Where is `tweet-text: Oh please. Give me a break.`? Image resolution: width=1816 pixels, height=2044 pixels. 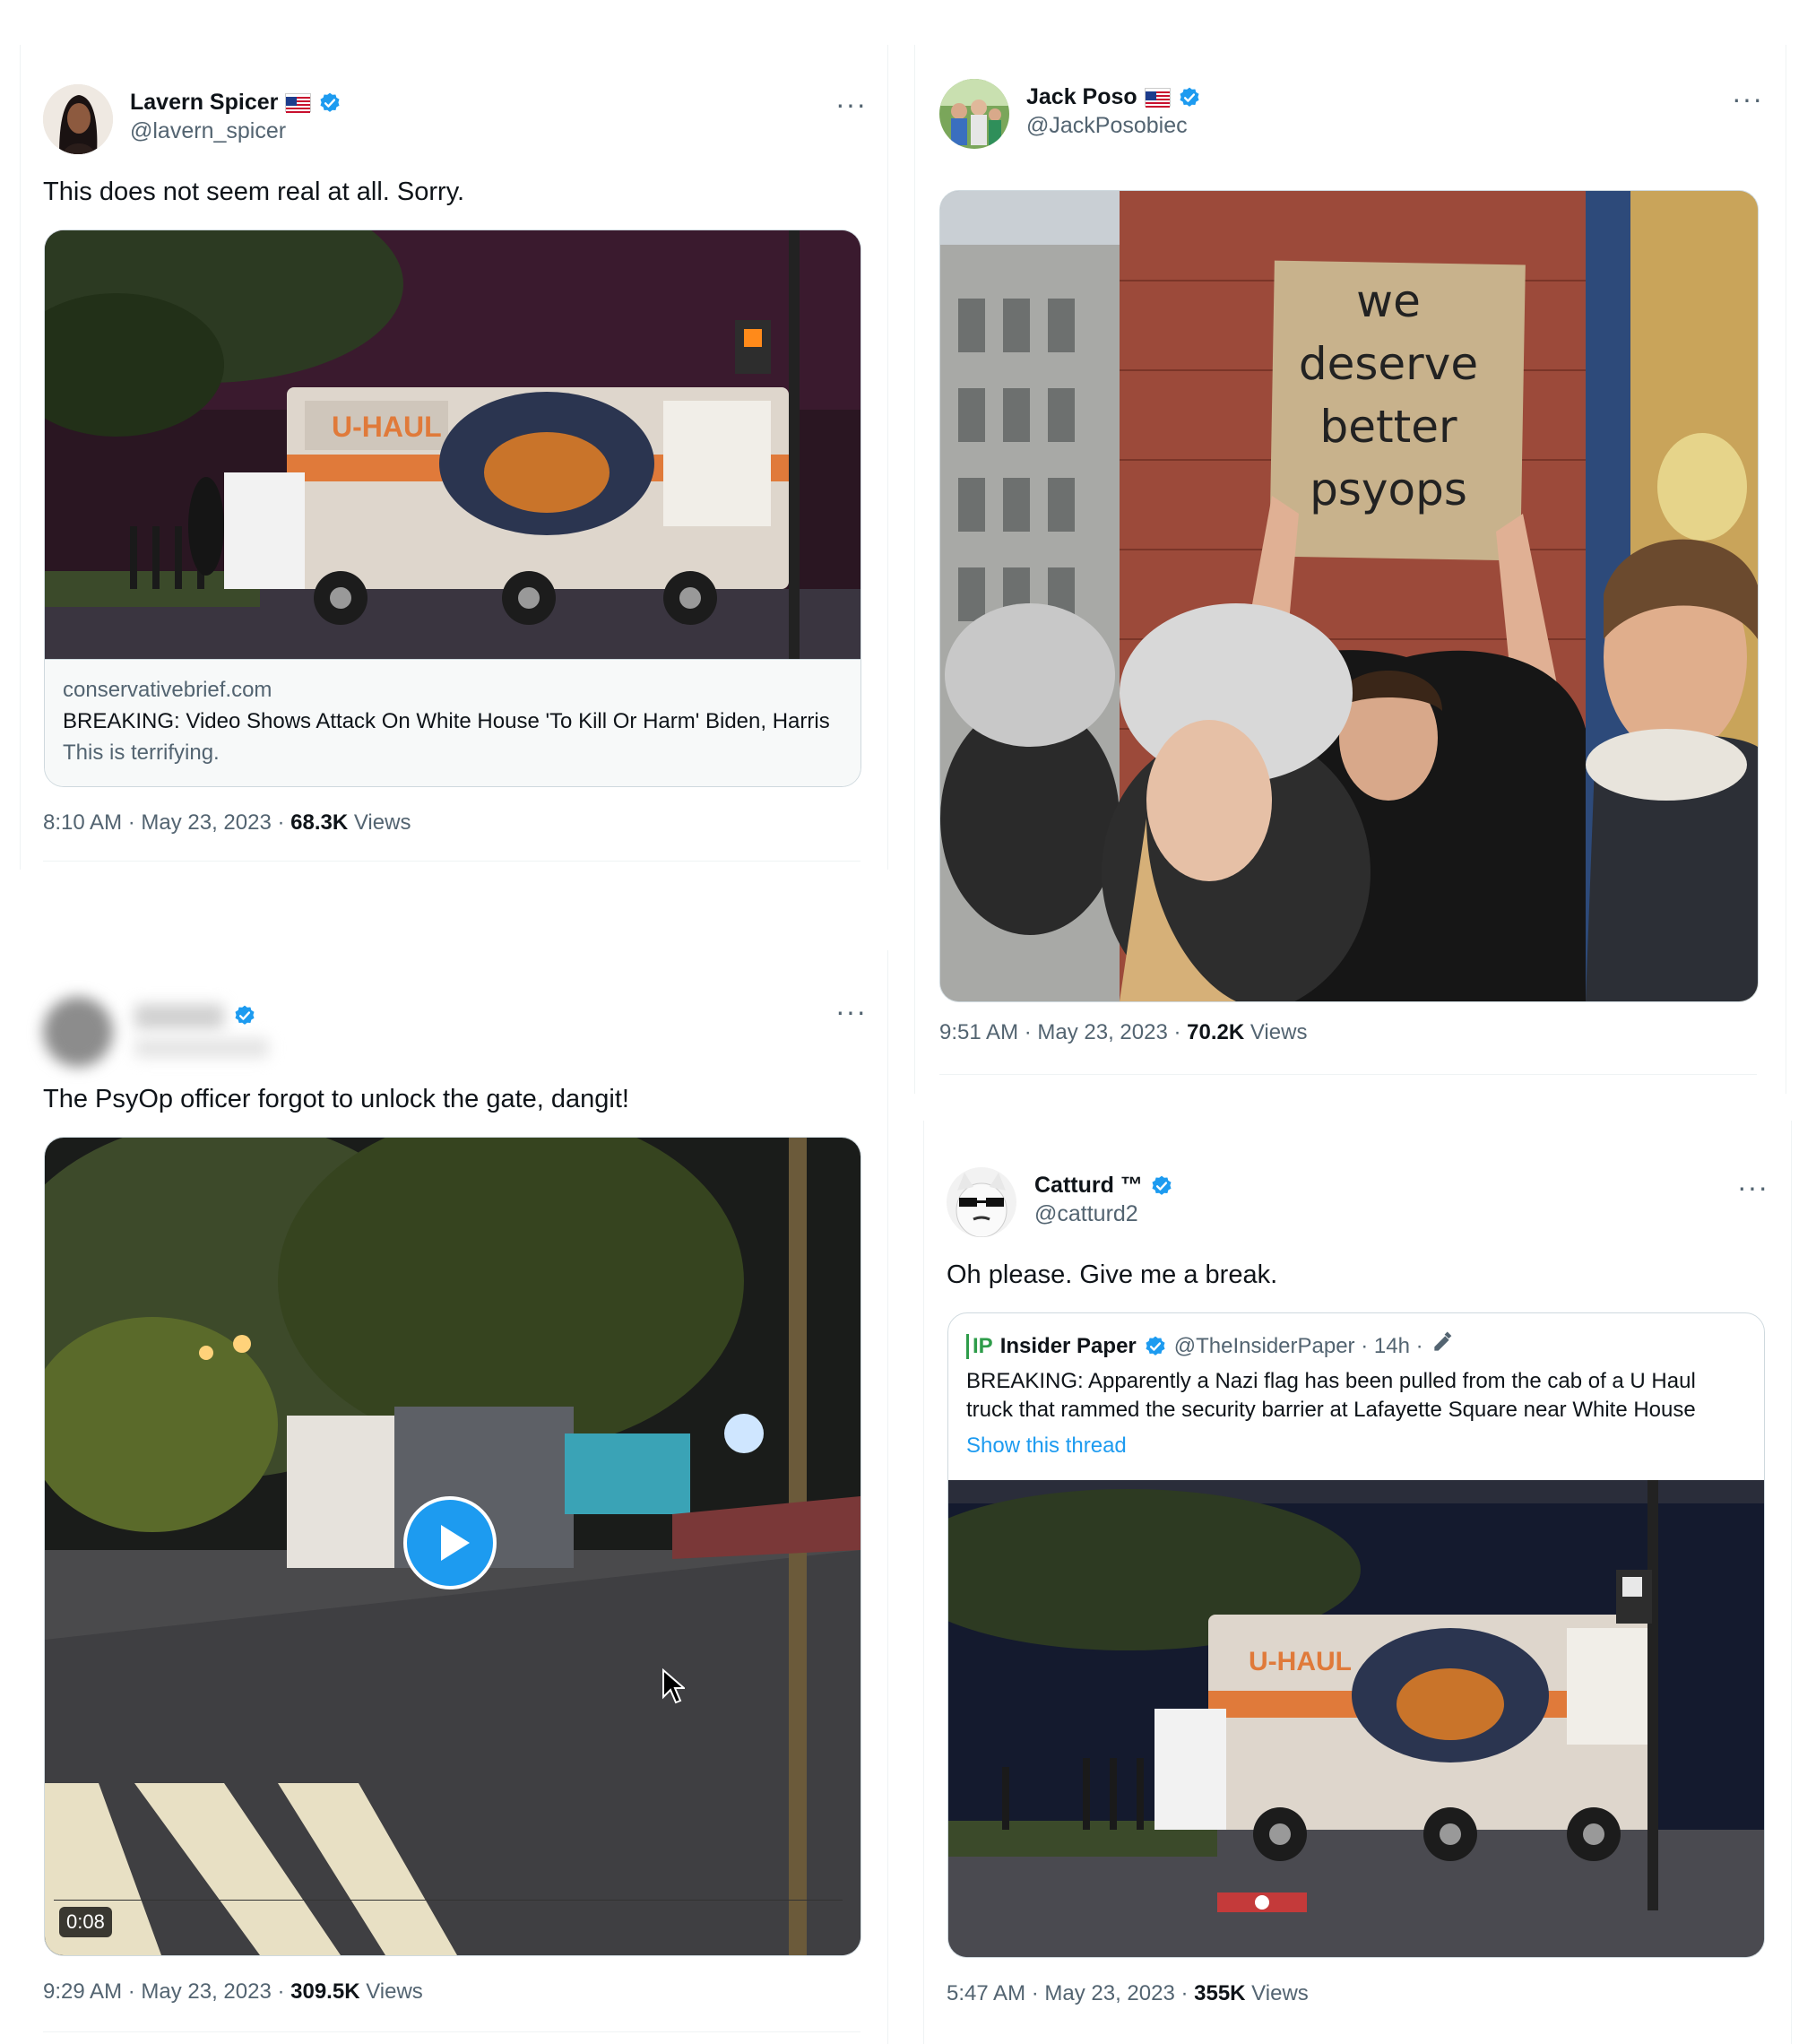
tweet-text: Oh please. Give me a break. is located at coordinates (1112, 1274).